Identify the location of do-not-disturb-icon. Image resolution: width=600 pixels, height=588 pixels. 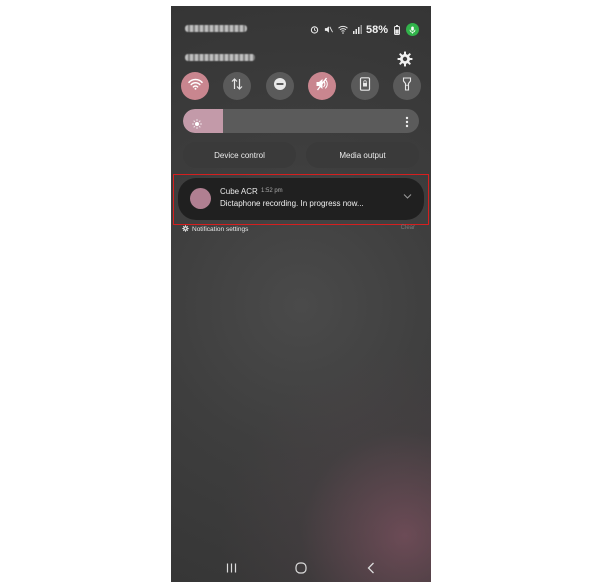
(280, 86).